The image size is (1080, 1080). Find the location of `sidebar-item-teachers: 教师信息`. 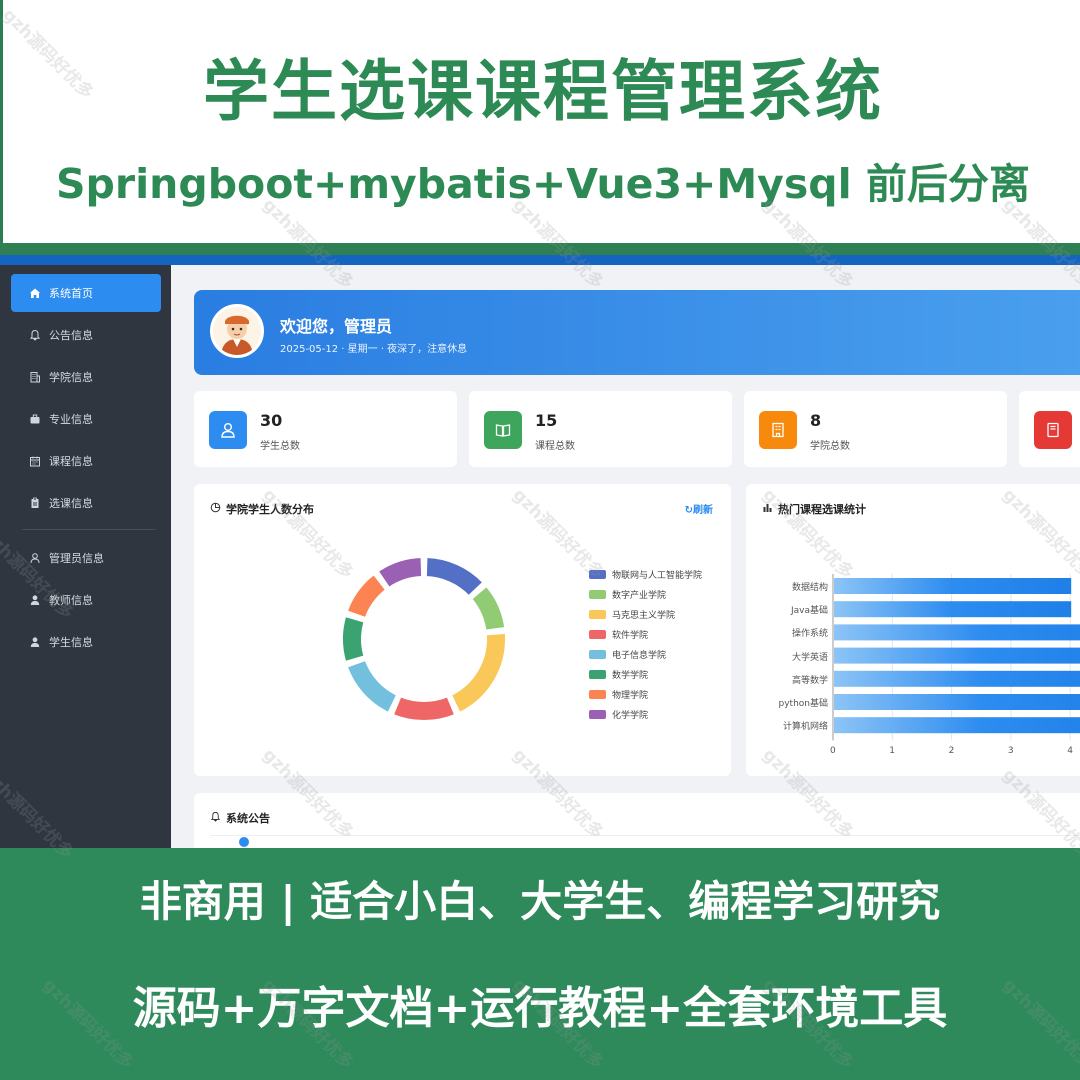

sidebar-item-teachers: 教师信息 is located at coordinates (86, 600).